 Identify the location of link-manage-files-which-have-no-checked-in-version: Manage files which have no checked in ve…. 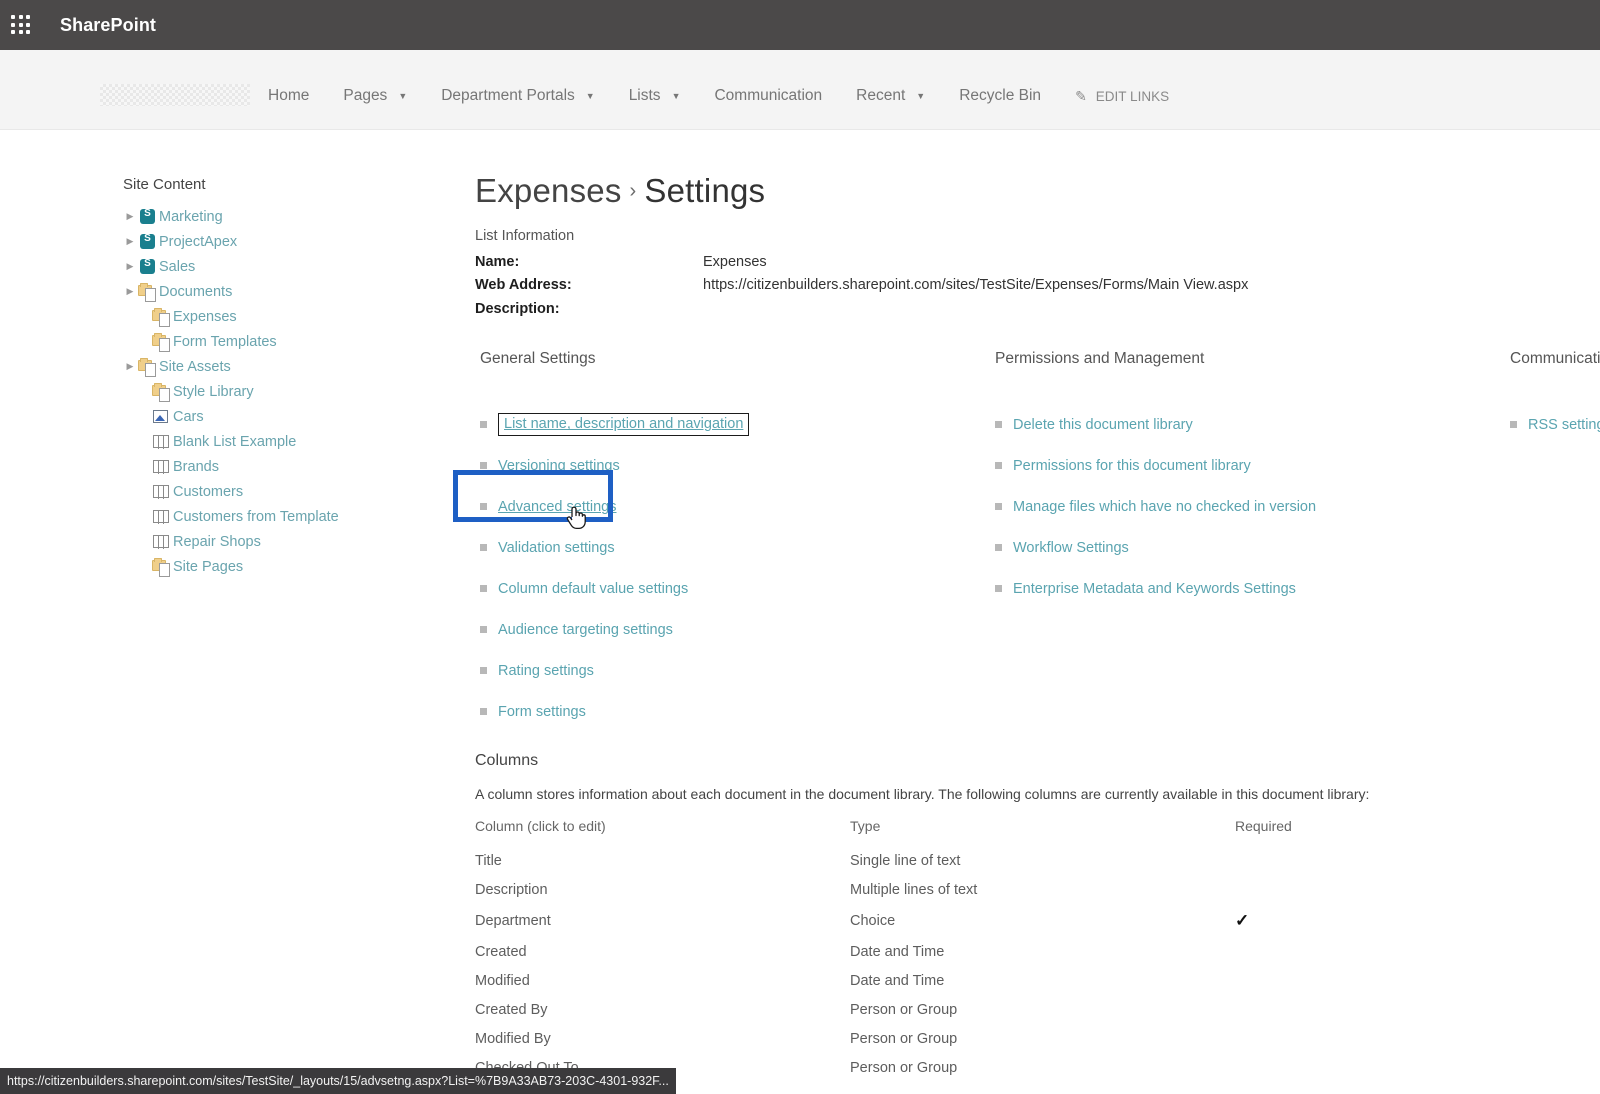
(1164, 507).